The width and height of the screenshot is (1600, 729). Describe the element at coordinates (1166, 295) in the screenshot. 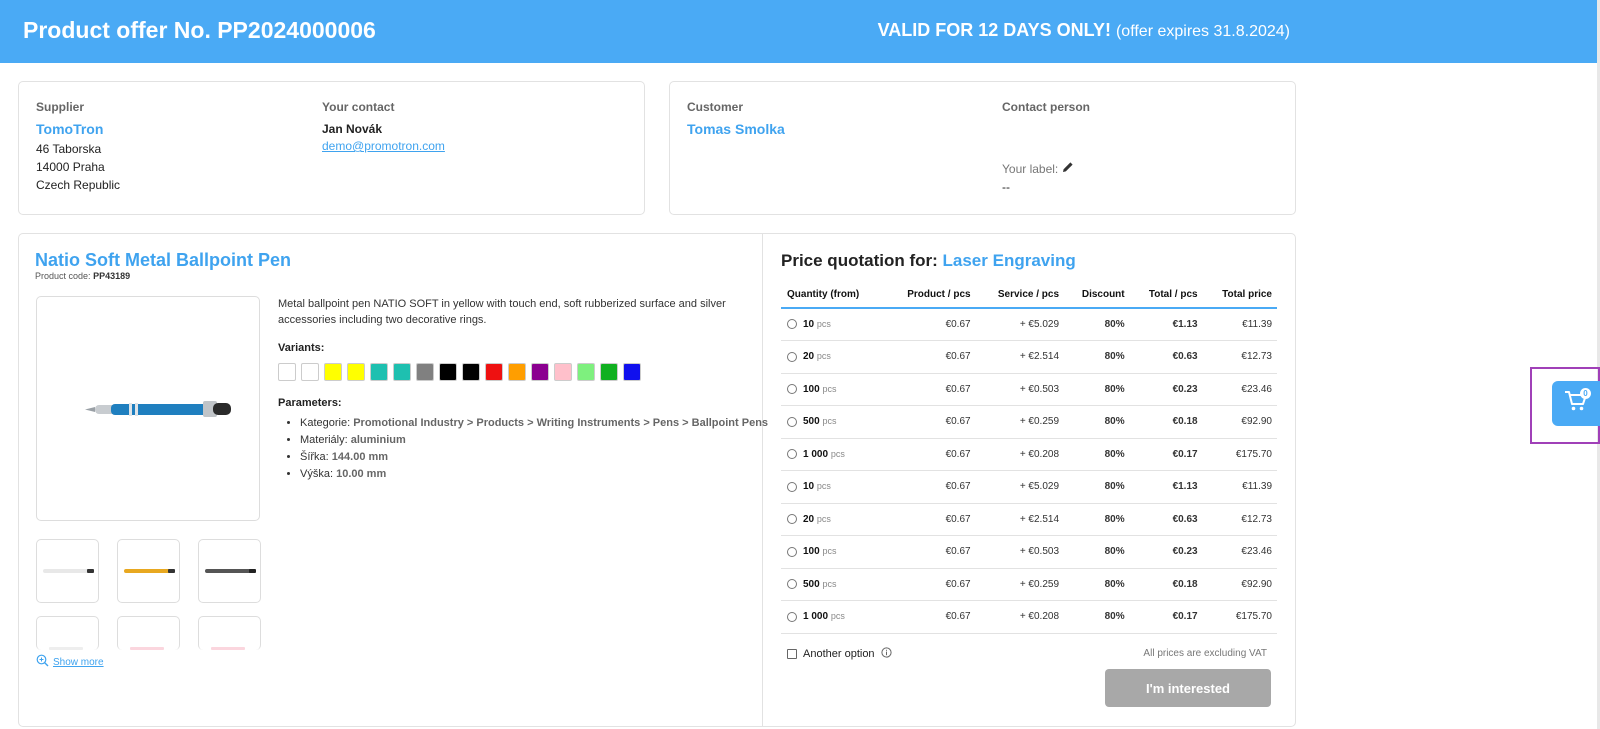

I see `col-total-pcs: Total / pcs` at that location.